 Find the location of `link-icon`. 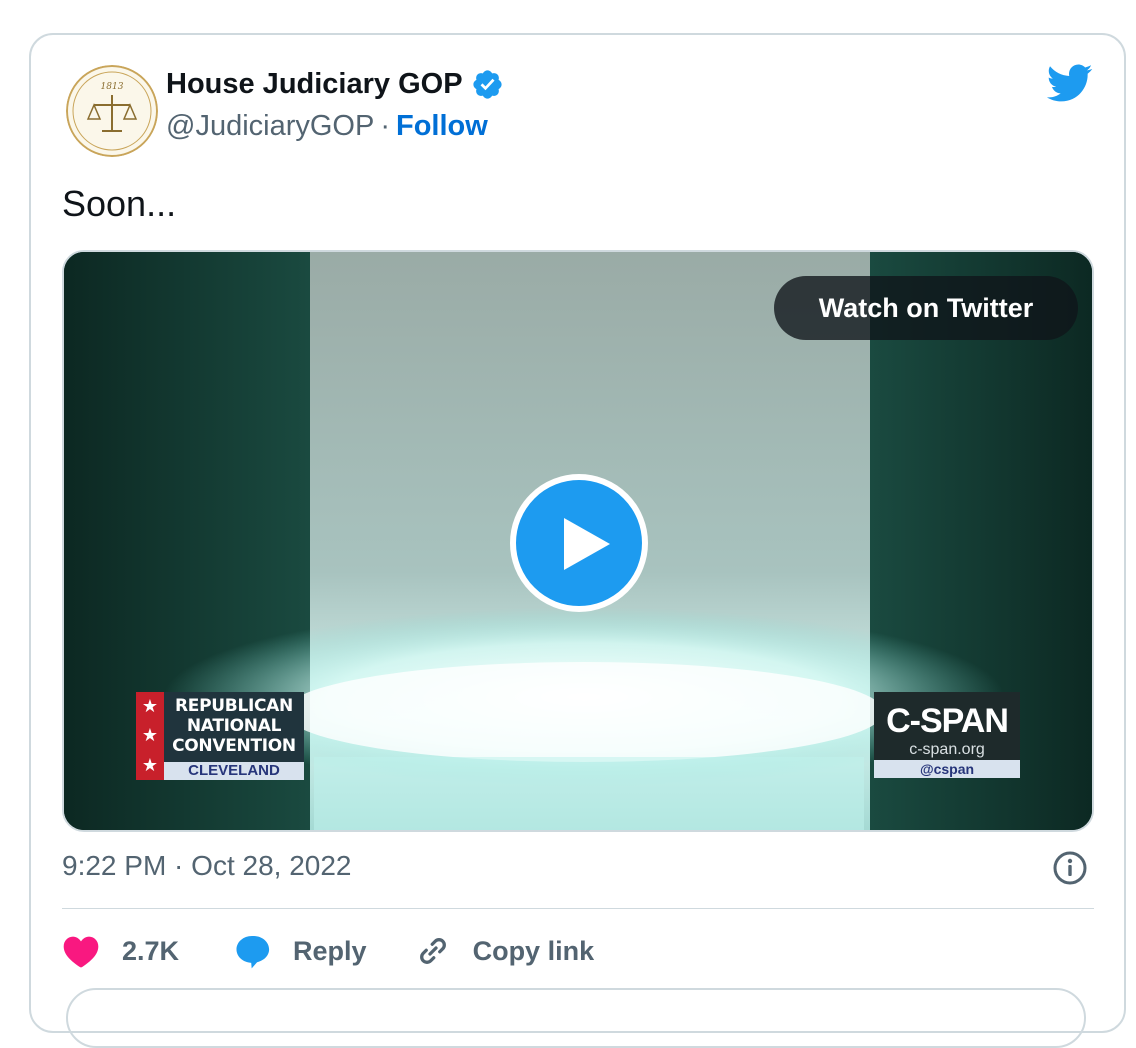

link-icon is located at coordinates (432, 951).